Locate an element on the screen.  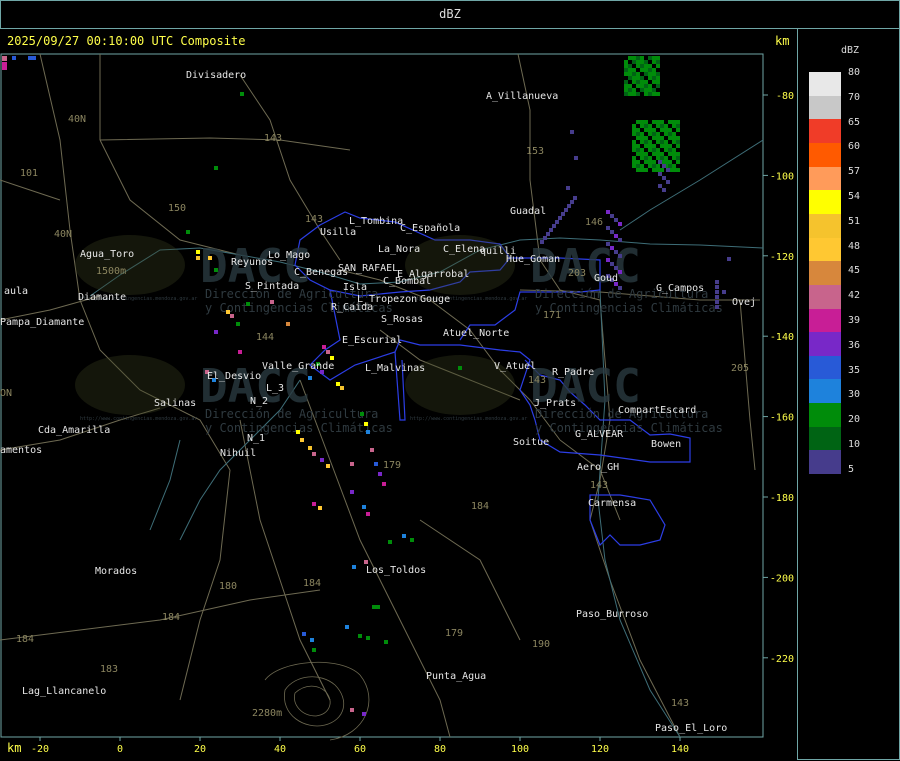
route-label: 40N is located at coordinates (63, 234).